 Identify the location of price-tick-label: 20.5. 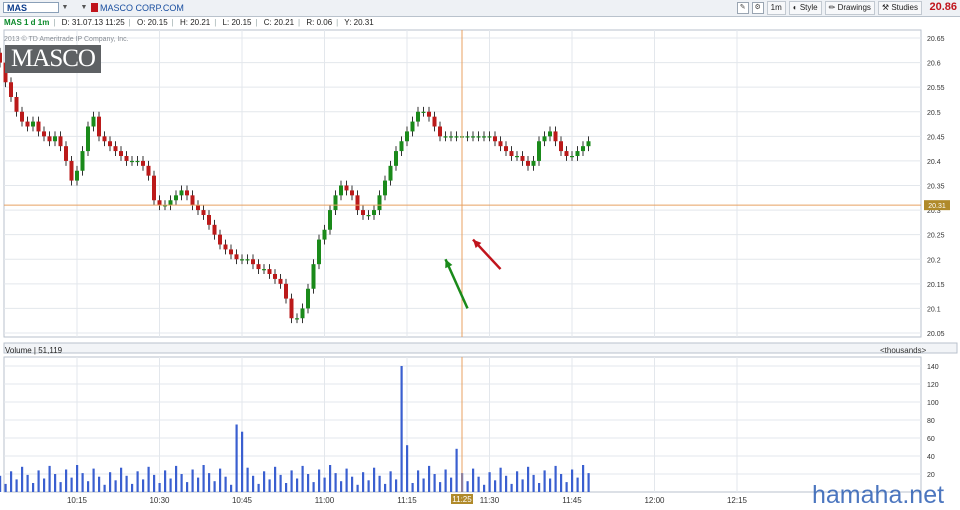
(934, 113).